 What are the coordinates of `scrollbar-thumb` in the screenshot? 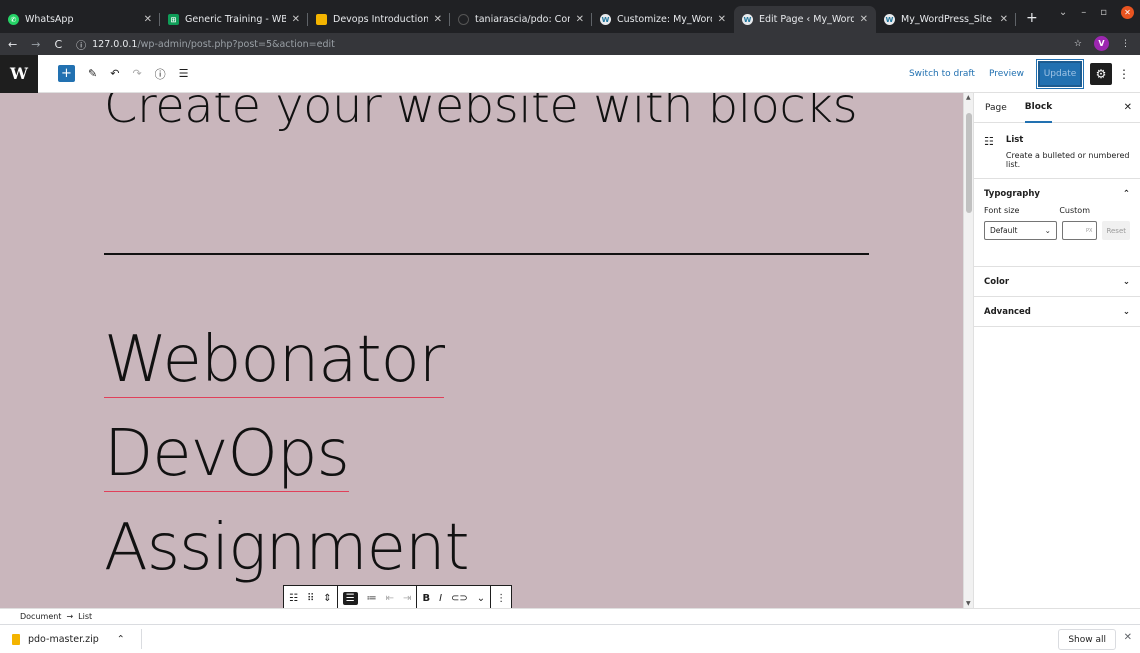 It's located at (969, 163).